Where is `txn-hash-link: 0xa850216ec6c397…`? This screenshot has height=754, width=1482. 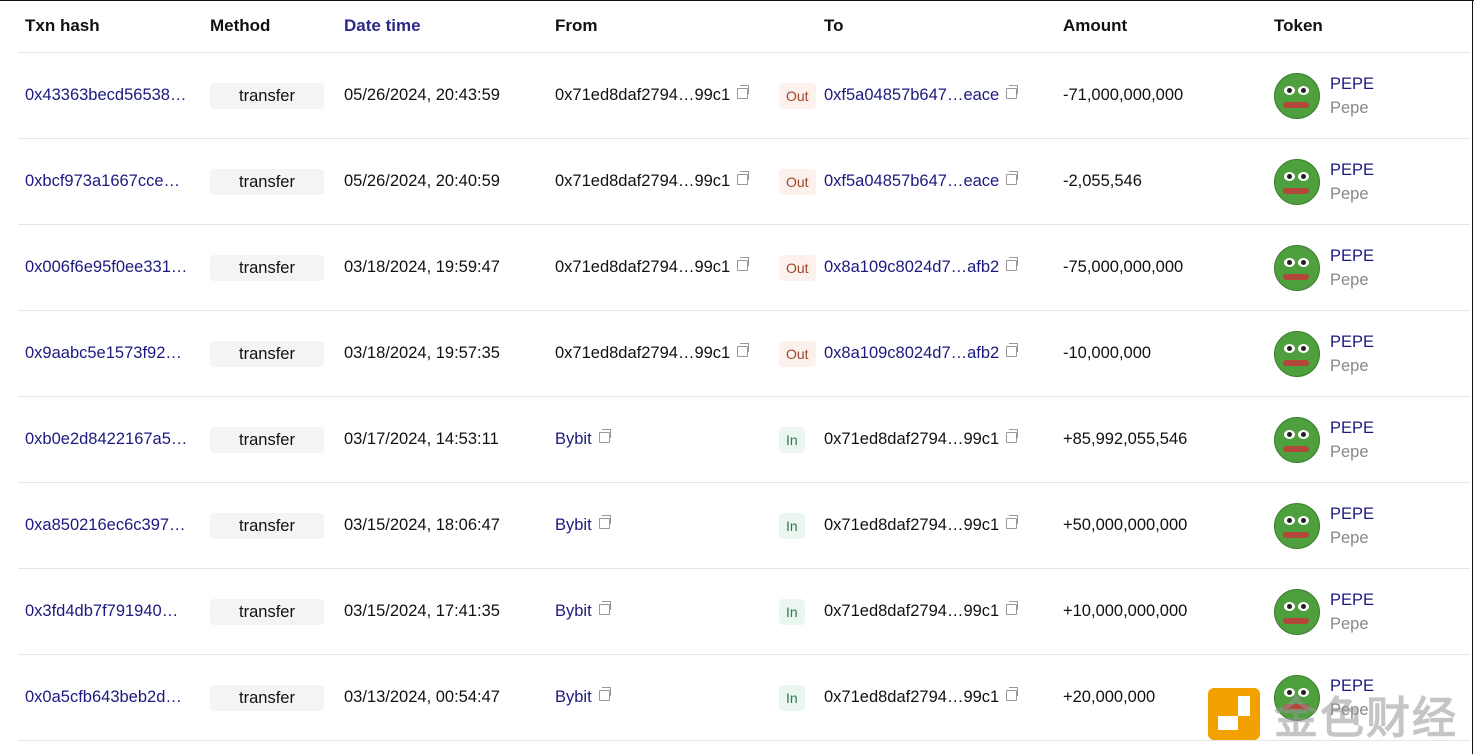
txn-hash-link: 0xa850216ec6c397… is located at coordinates (102, 525).